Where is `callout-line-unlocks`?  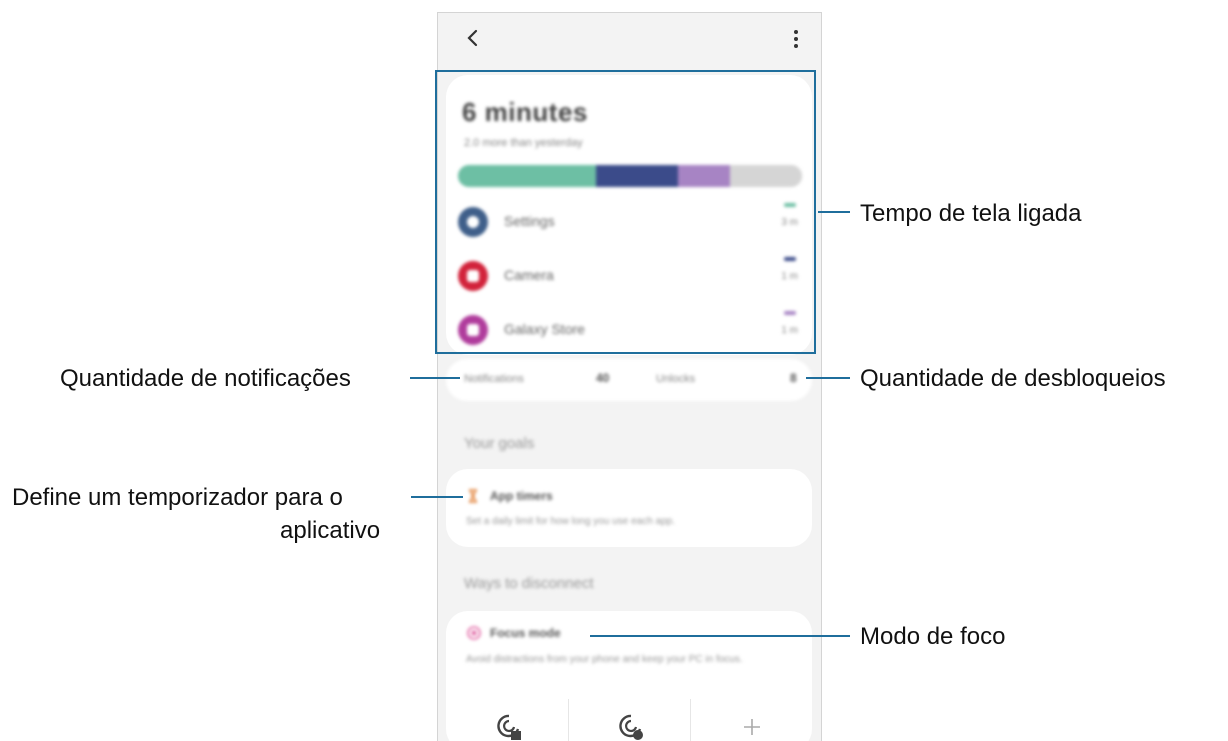
callout-line-unlocks is located at coordinates (828, 378).